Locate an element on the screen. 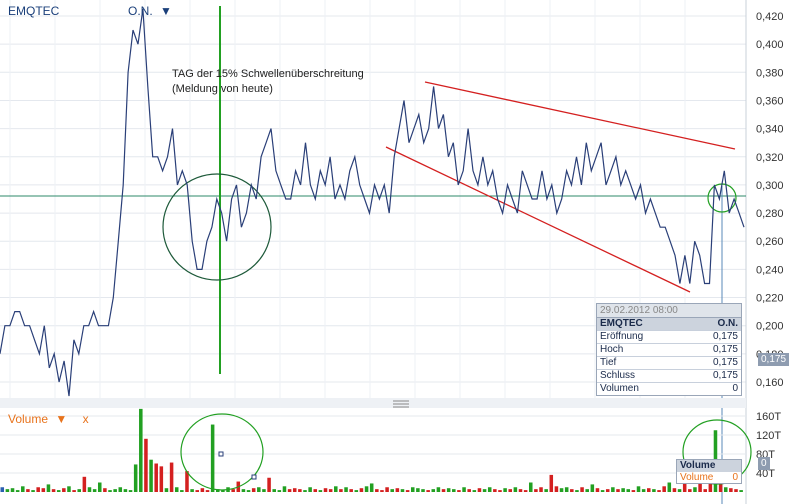  price-tick-label: 0,340 is located at coordinates (770, 130).